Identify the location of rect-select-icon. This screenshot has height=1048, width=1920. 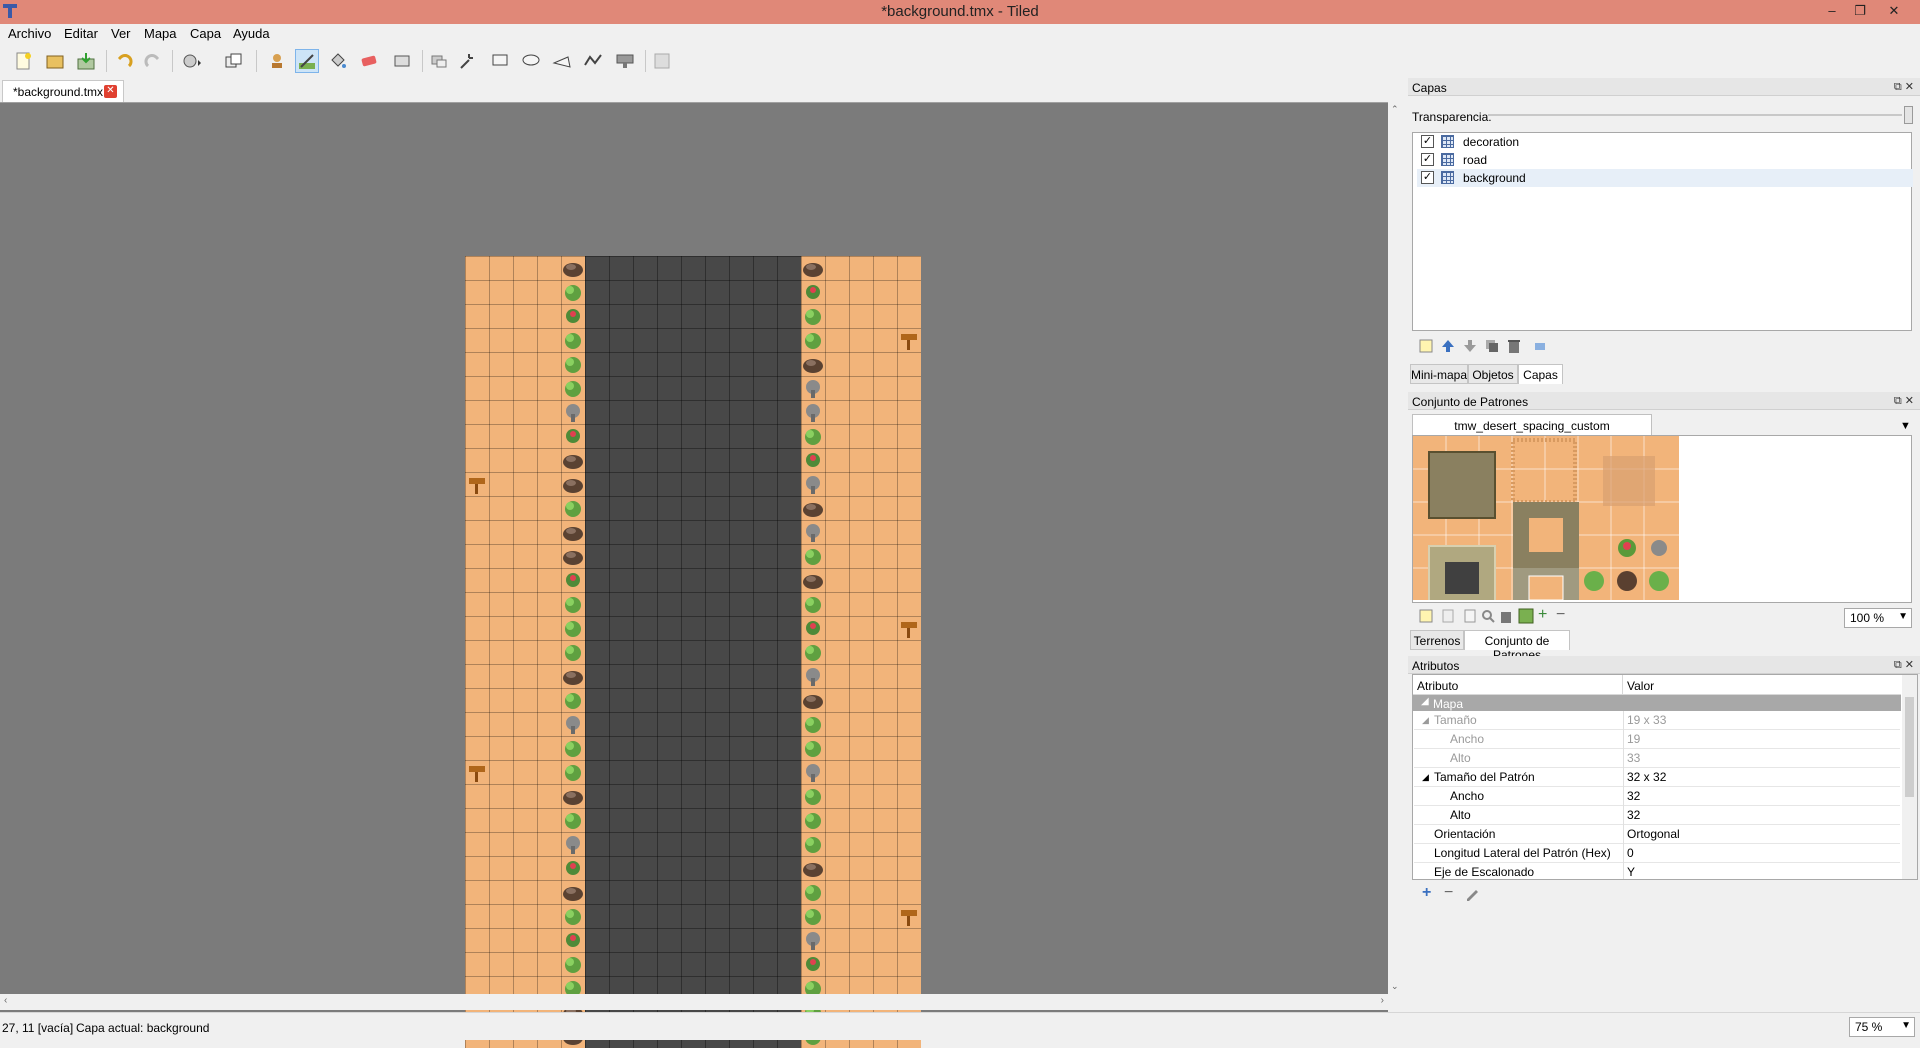
(402, 61).